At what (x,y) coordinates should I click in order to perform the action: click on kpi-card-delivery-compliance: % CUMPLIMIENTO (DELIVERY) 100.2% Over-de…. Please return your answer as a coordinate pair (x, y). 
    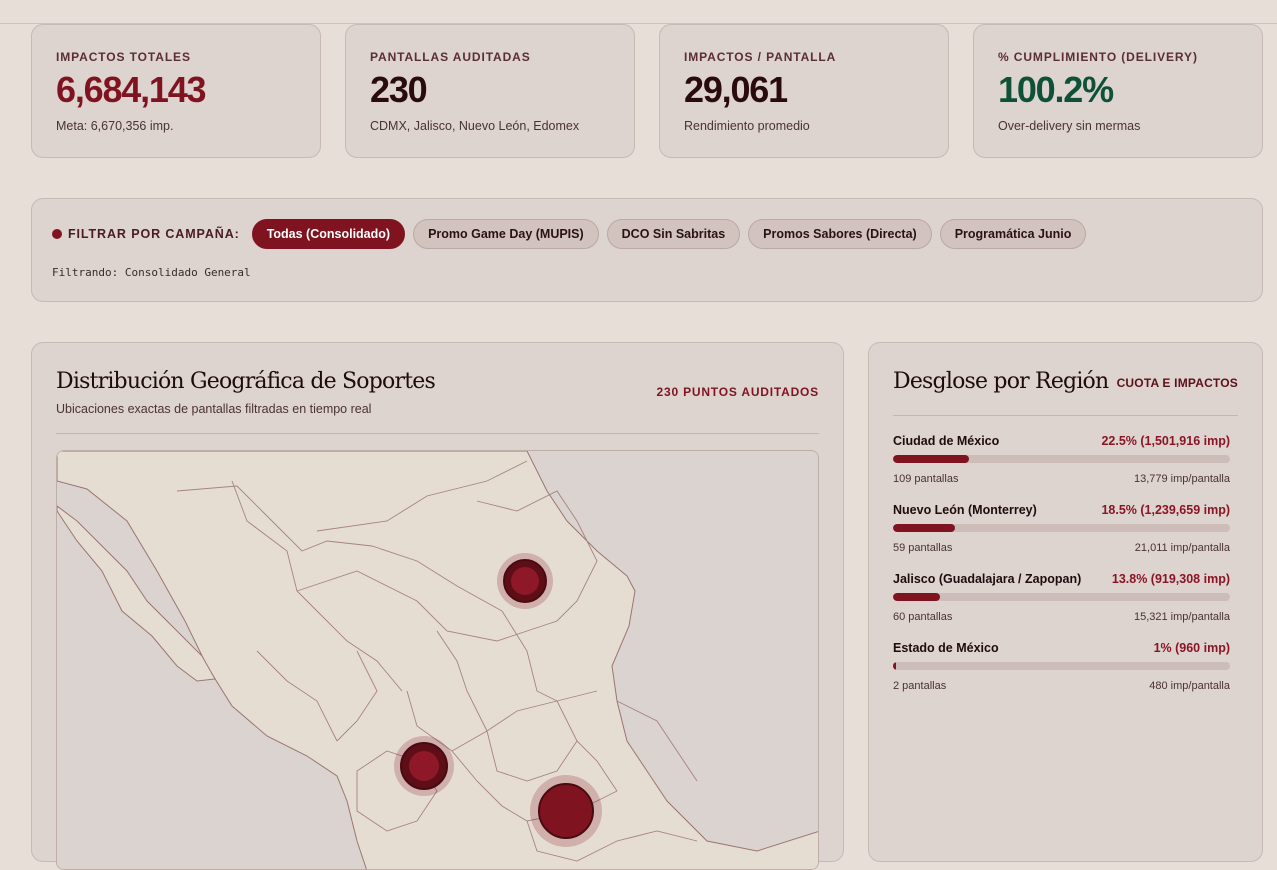
    Looking at the image, I should click on (1118, 91).